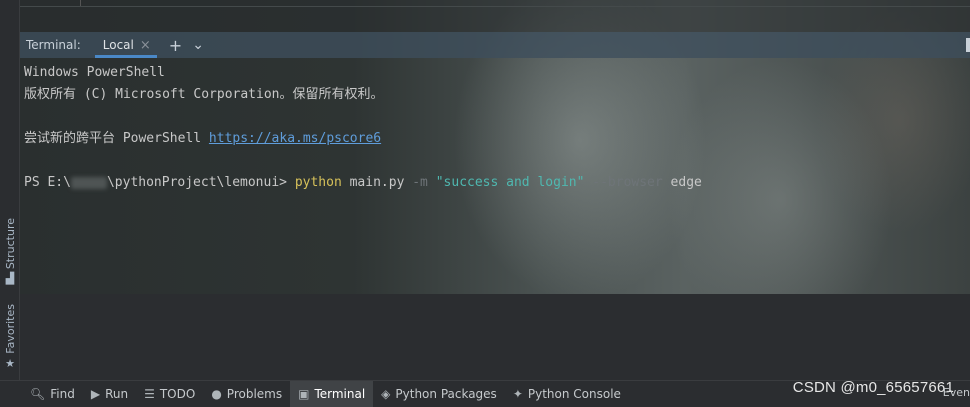 This screenshot has height=407, width=970. I want to click on header-edge-marker, so click(968, 45).